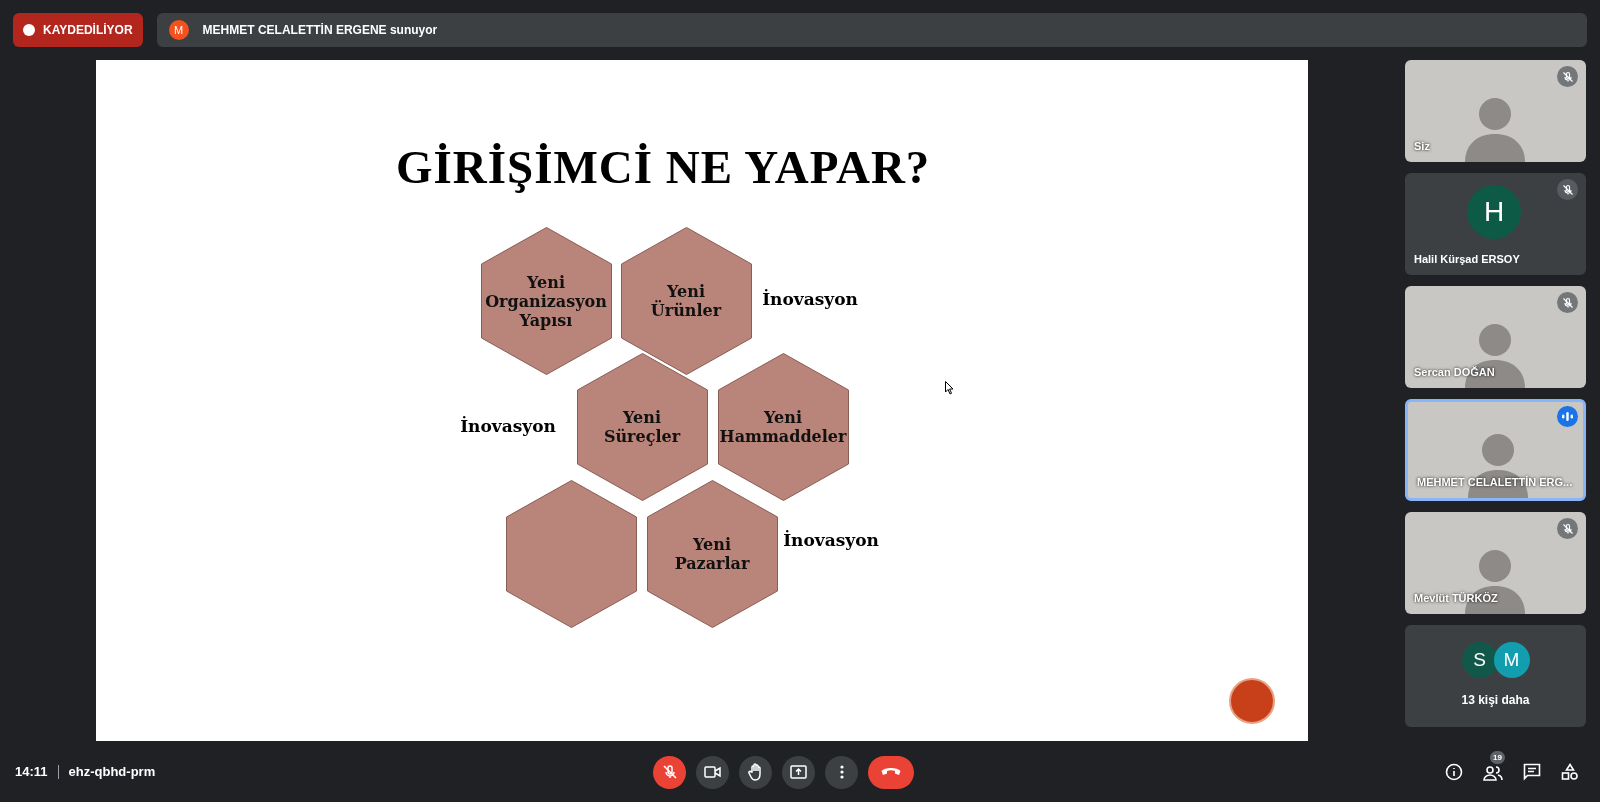  I want to click on hand-icon, so click(755, 772).